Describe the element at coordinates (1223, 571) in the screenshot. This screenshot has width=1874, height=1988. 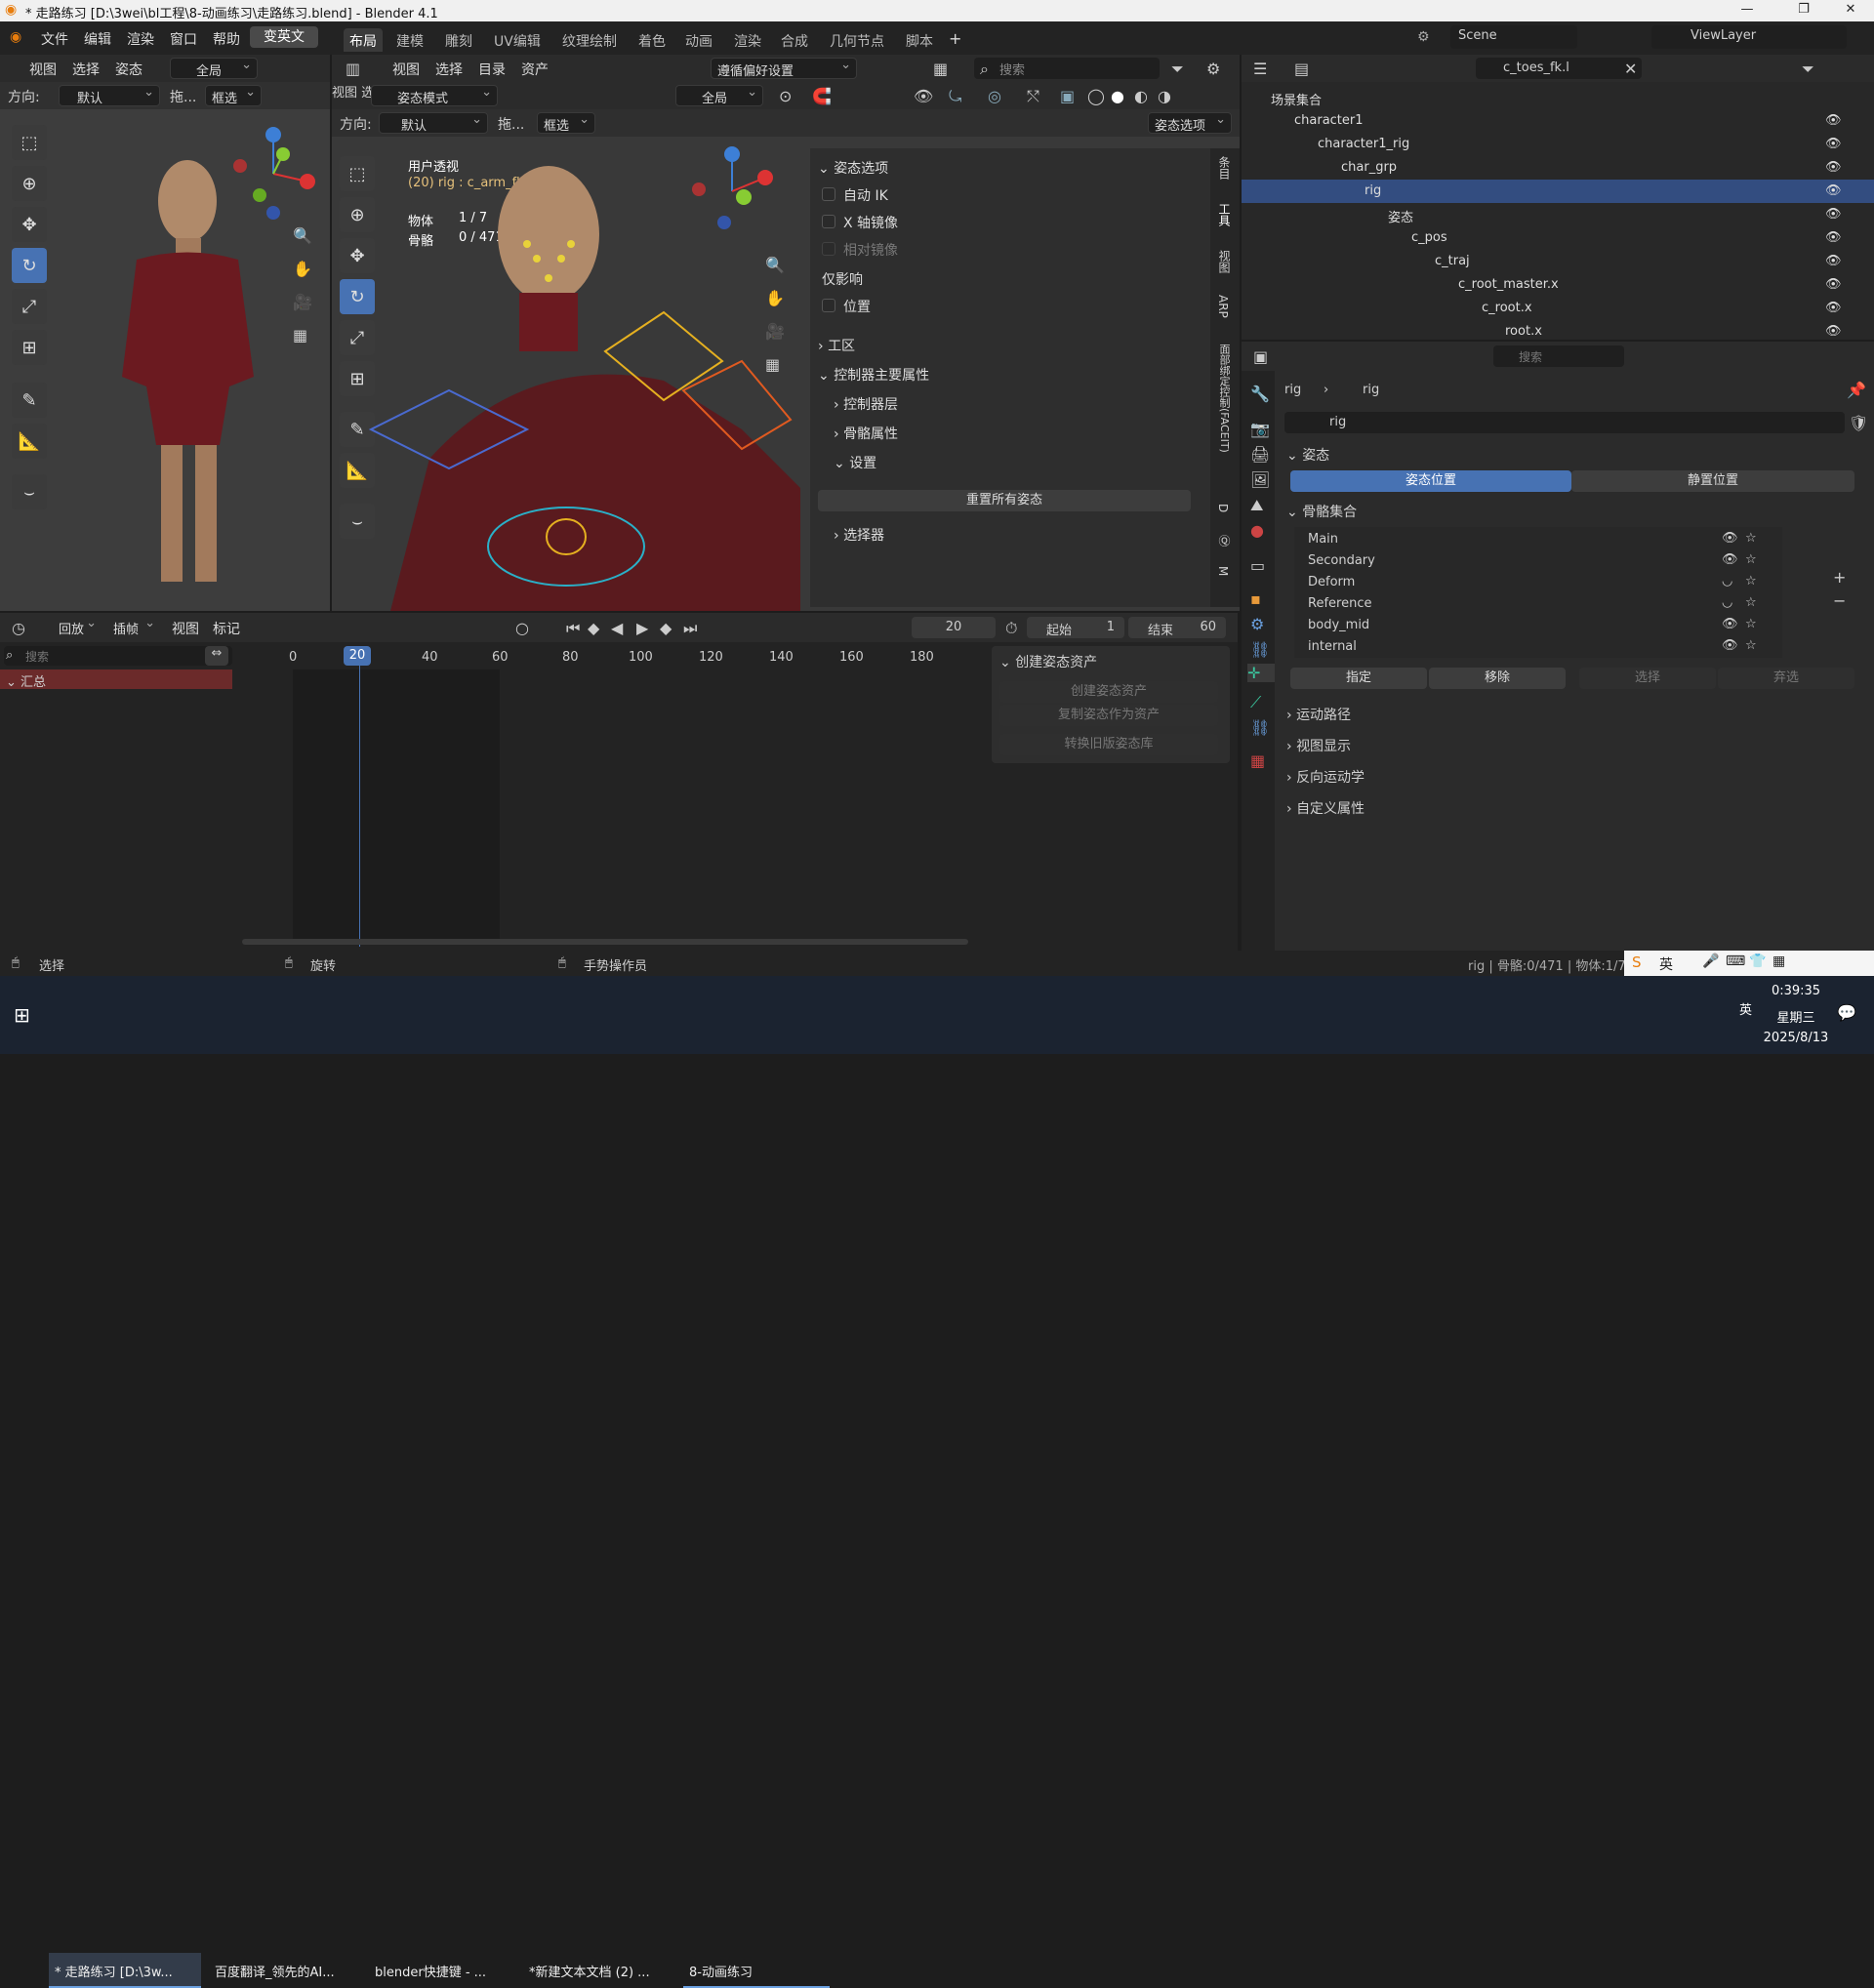
I see `tab-m: M` at that location.